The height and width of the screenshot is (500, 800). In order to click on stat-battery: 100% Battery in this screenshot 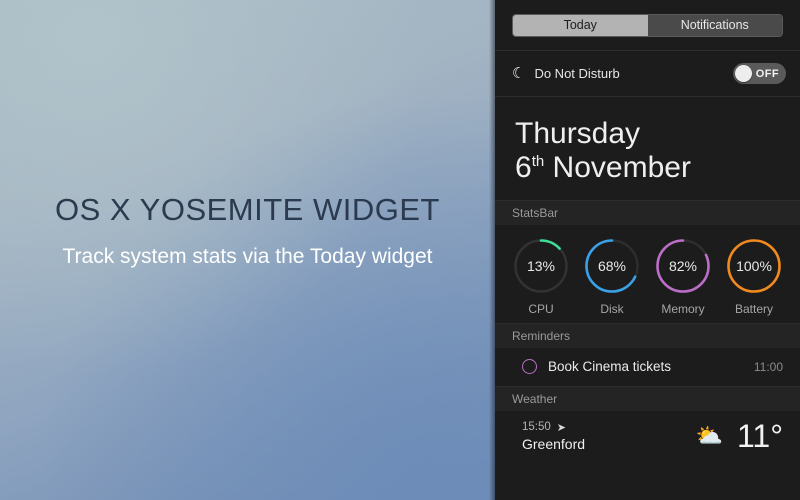, I will do `click(754, 276)`.